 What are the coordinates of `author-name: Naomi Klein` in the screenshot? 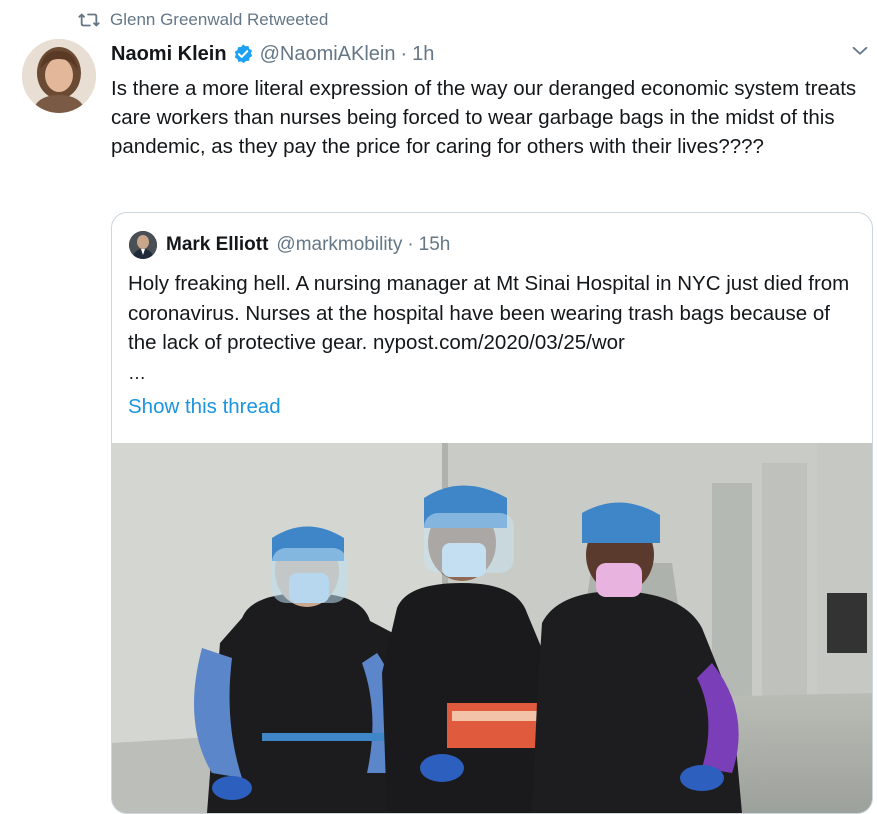 It's located at (169, 54).